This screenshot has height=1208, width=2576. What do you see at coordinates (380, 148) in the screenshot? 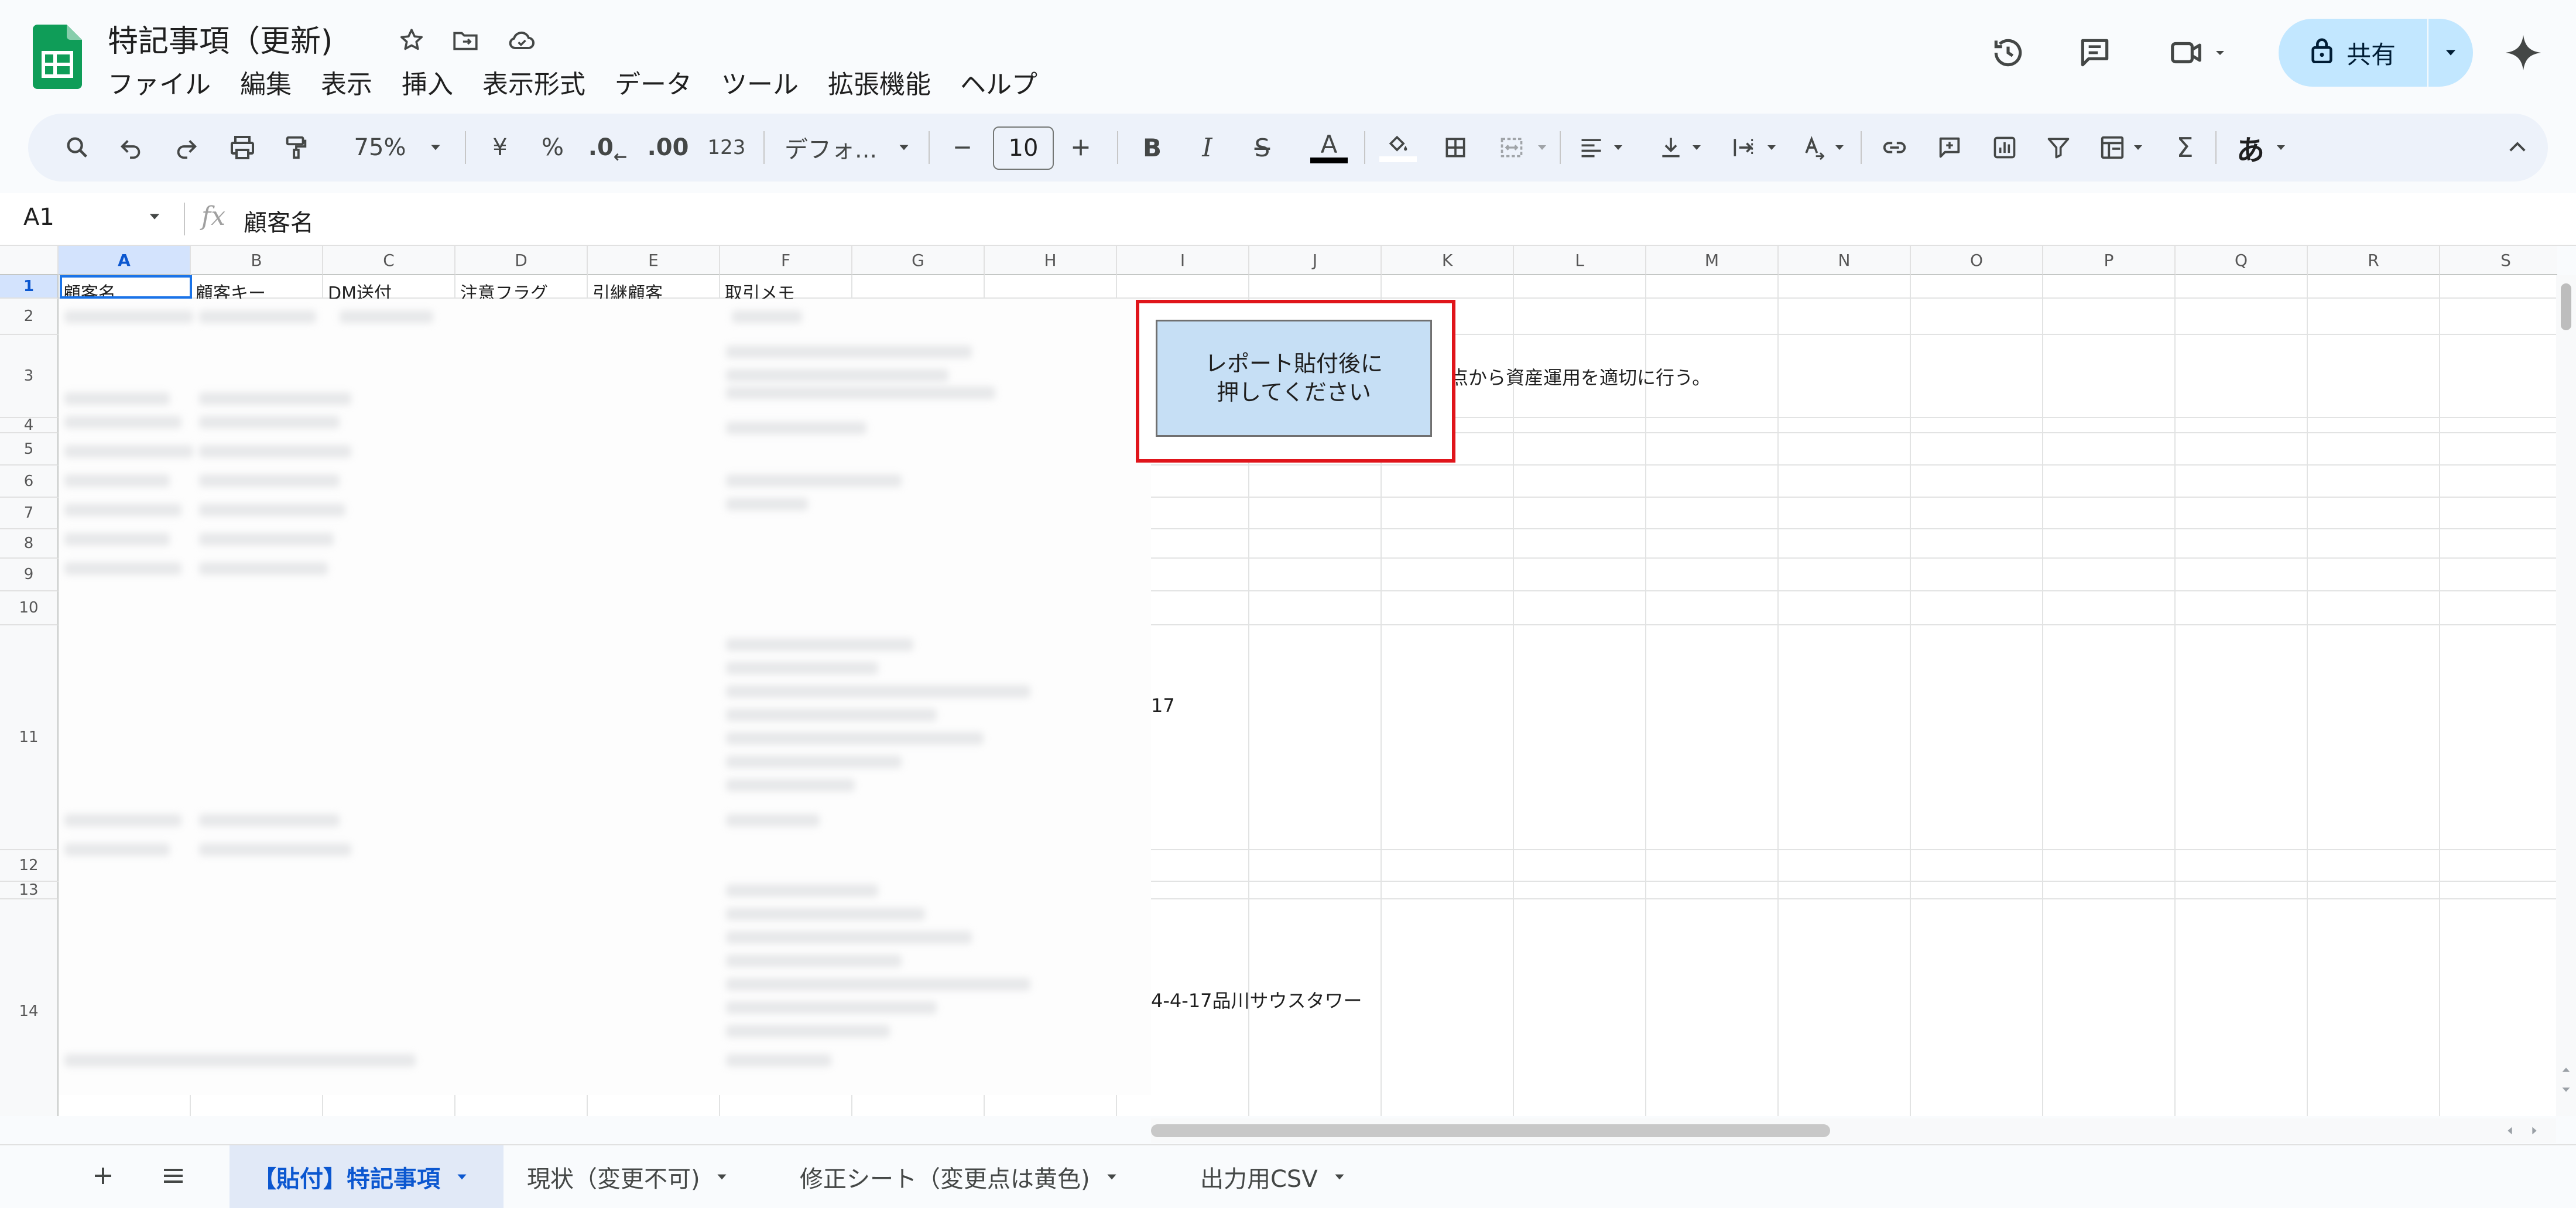
I see `zoom-select: 75%` at bounding box center [380, 148].